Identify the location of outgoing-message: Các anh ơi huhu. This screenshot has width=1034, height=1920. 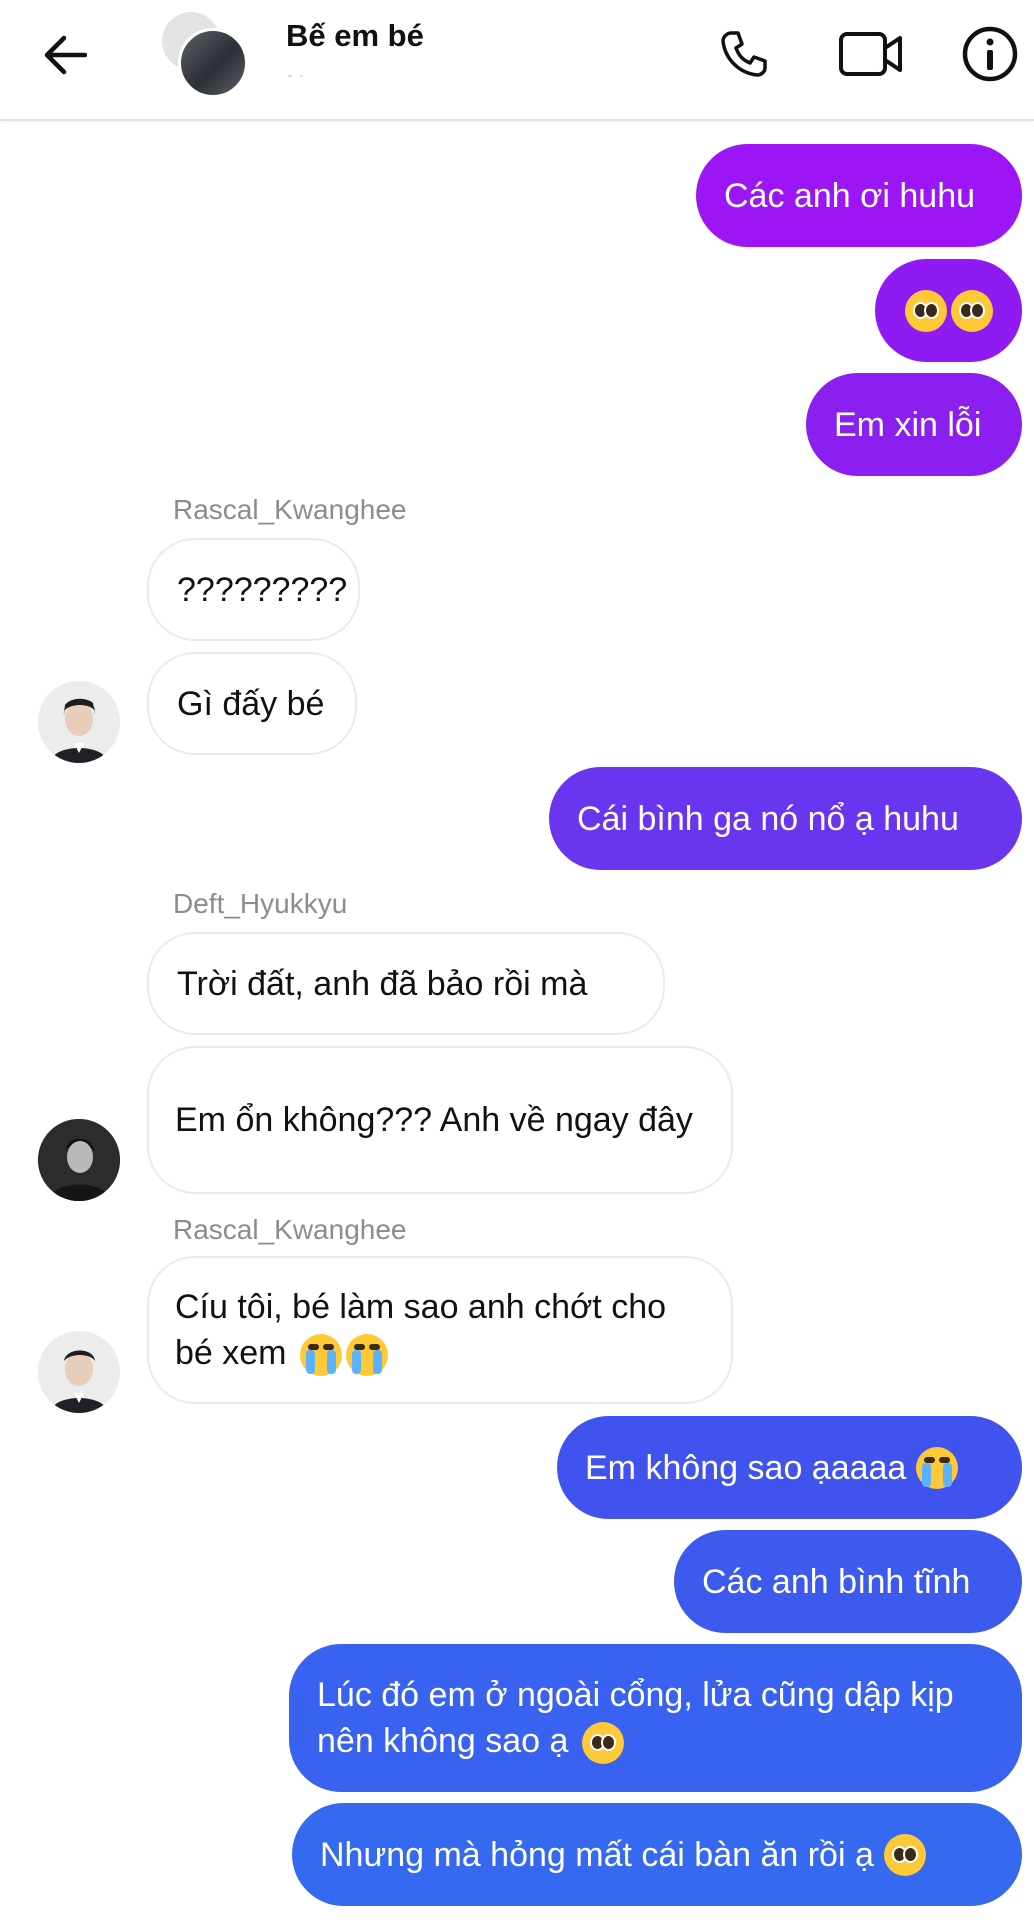
(859, 195).